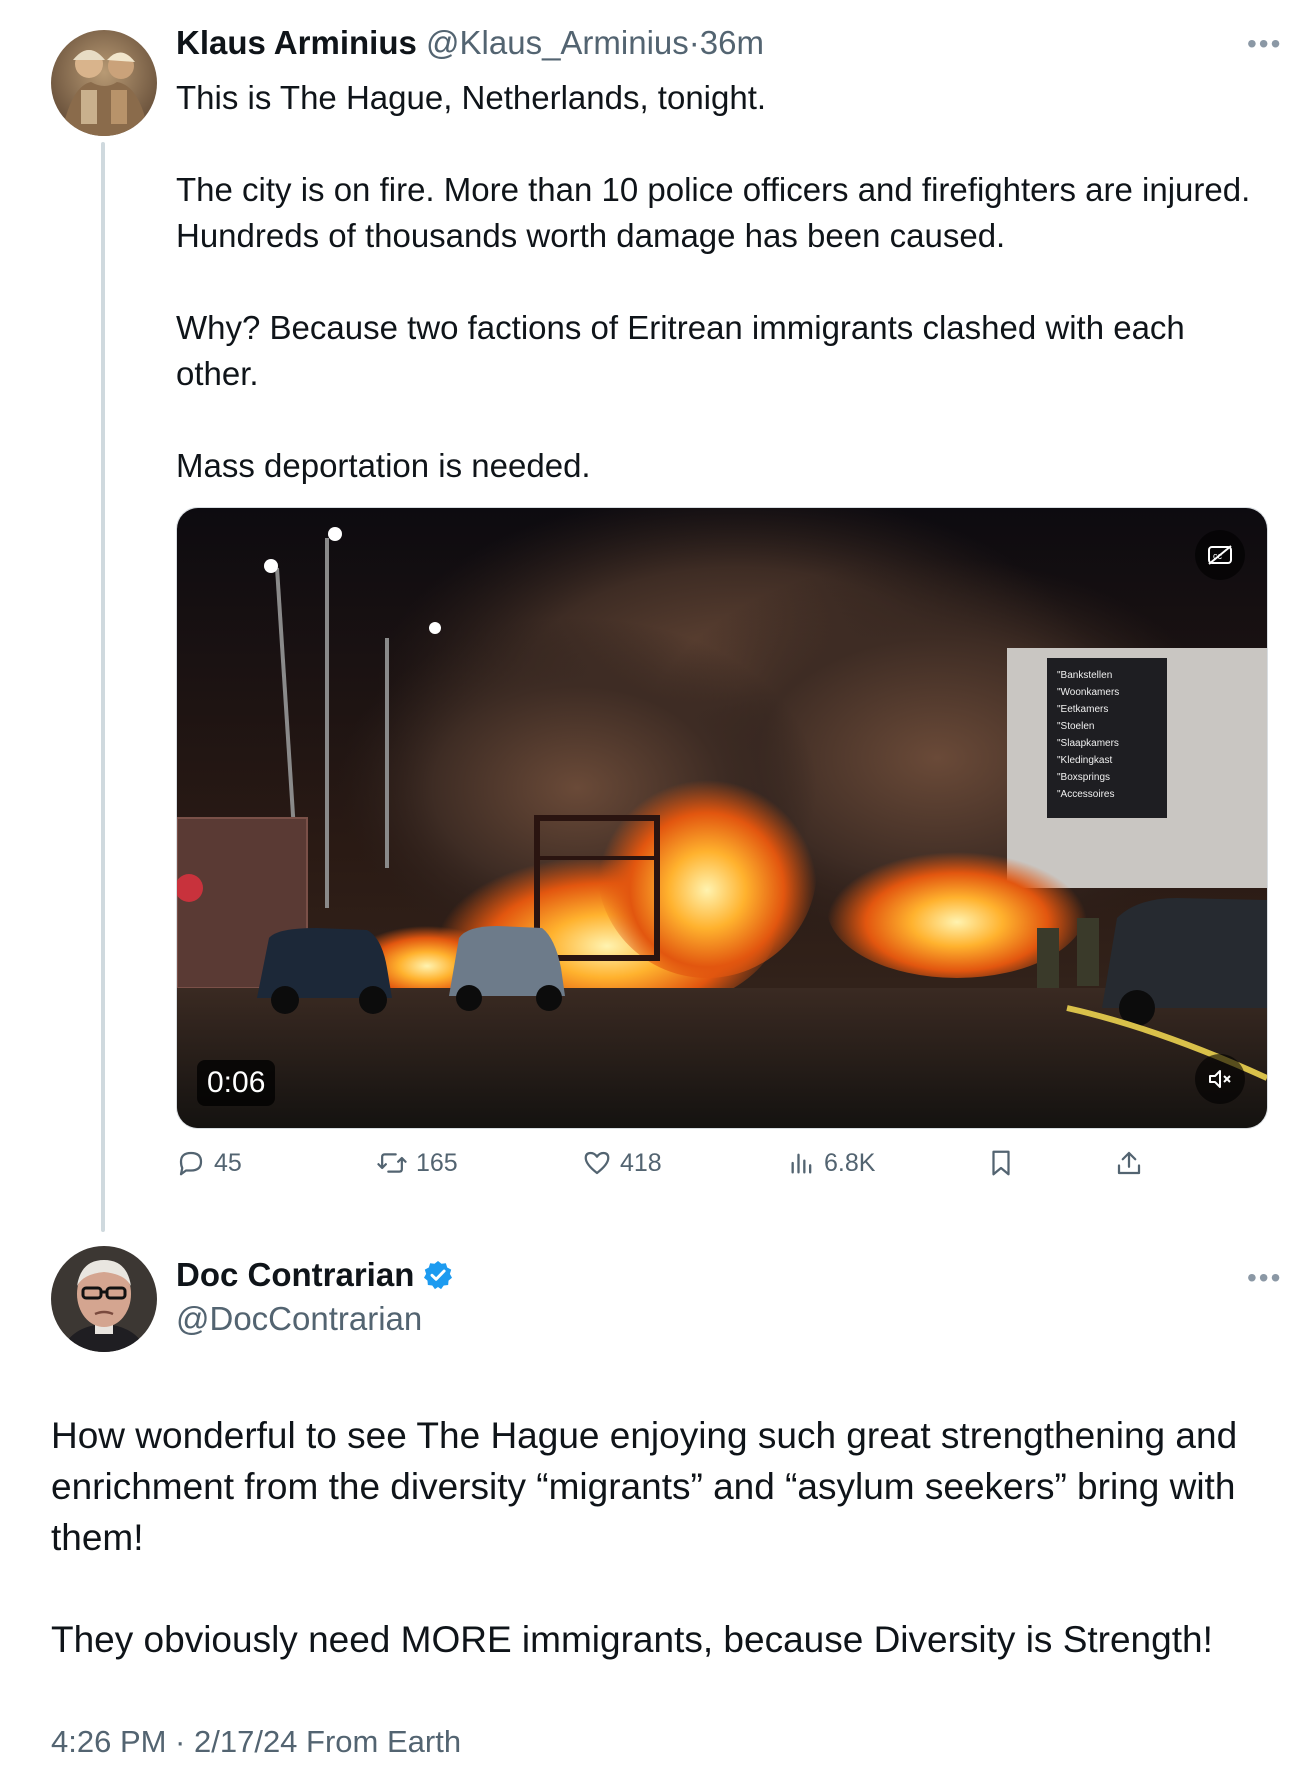 This screenshot has height=1789, width=1307. Describe the element at coordinates (732, 42) in the screenshot. I see `tweet-time-ago: 36m` at that location.